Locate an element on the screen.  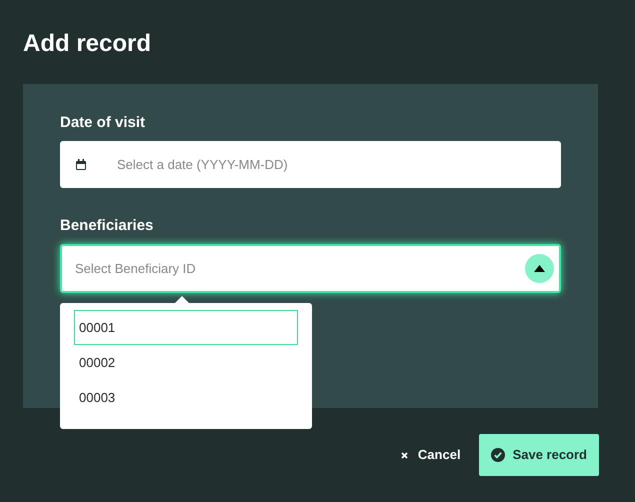
cancel-button: Cancel is located at coordinates (430, 455).